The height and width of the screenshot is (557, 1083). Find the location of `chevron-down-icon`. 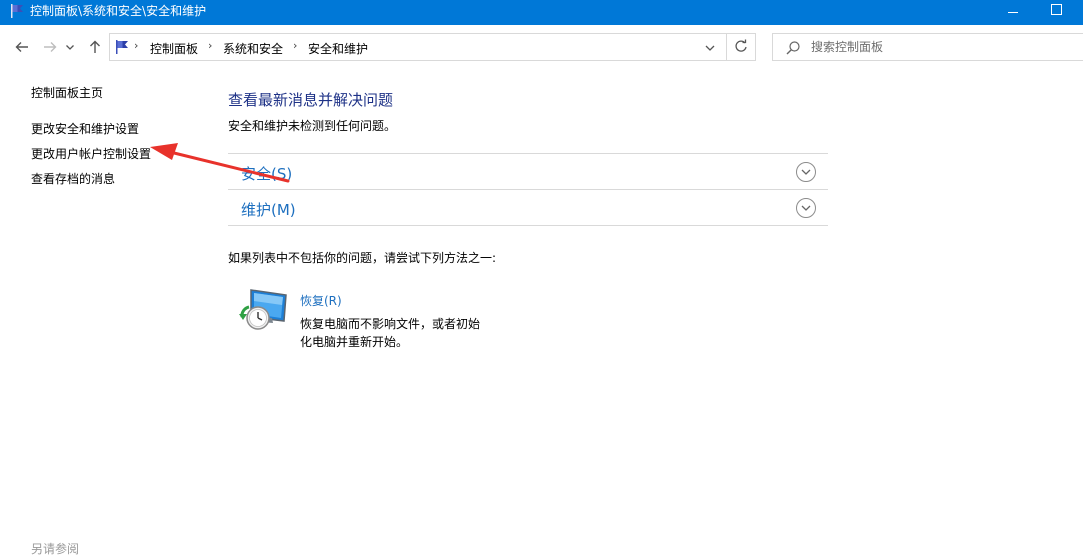

chevron-down-icon is located at coordinates (70, 47).